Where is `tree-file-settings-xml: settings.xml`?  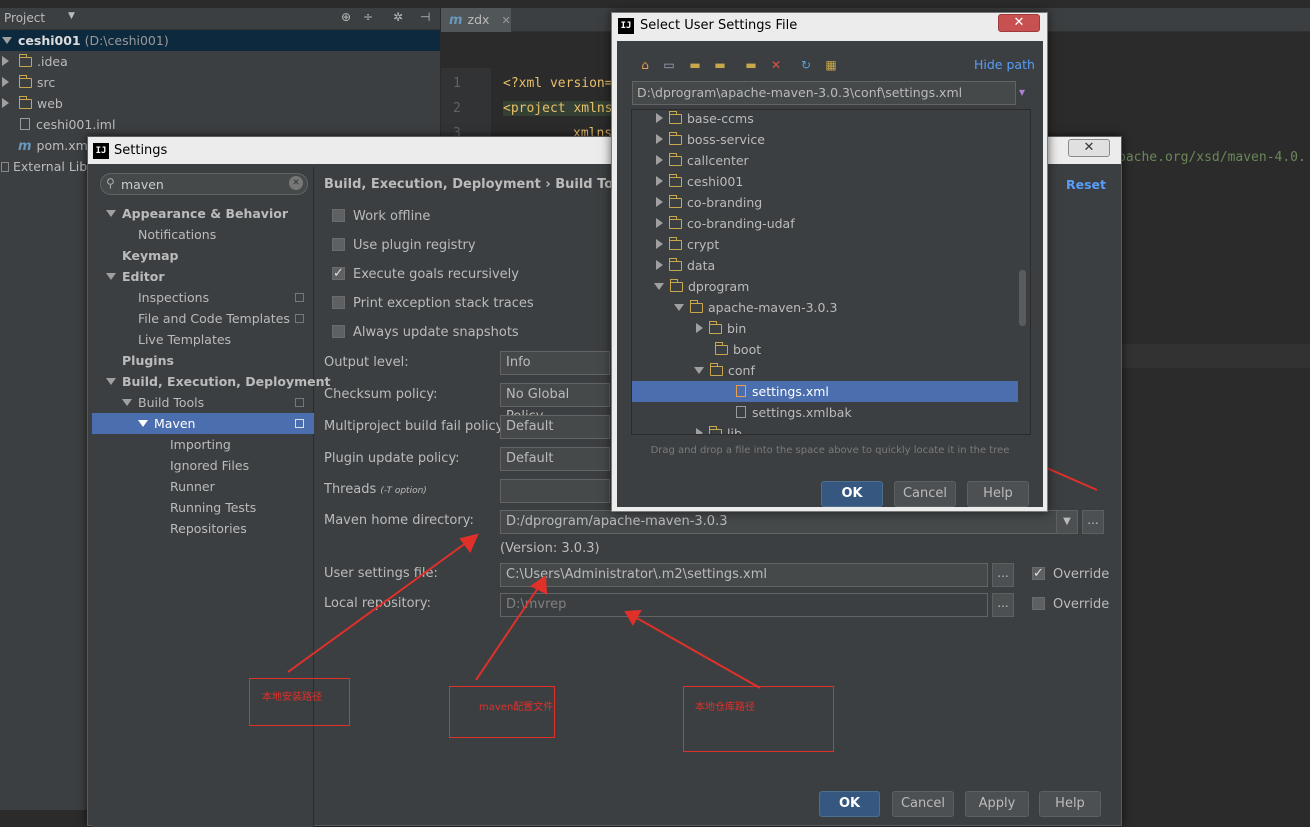
tree-file-settings-xml: settings.xml is located at coordinates (825, 391).